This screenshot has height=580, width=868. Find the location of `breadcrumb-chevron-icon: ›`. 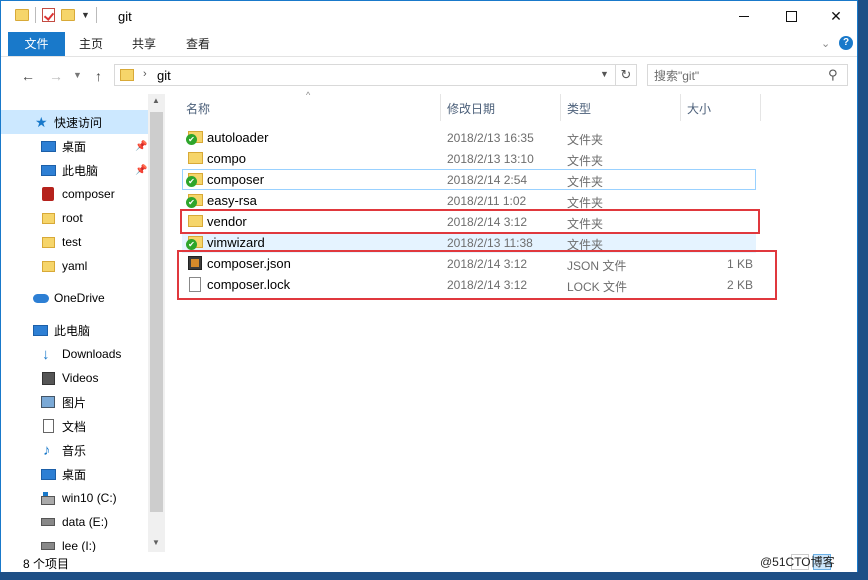

breadcrumb-chevron-icon: › is located at coordinates (145, 74).